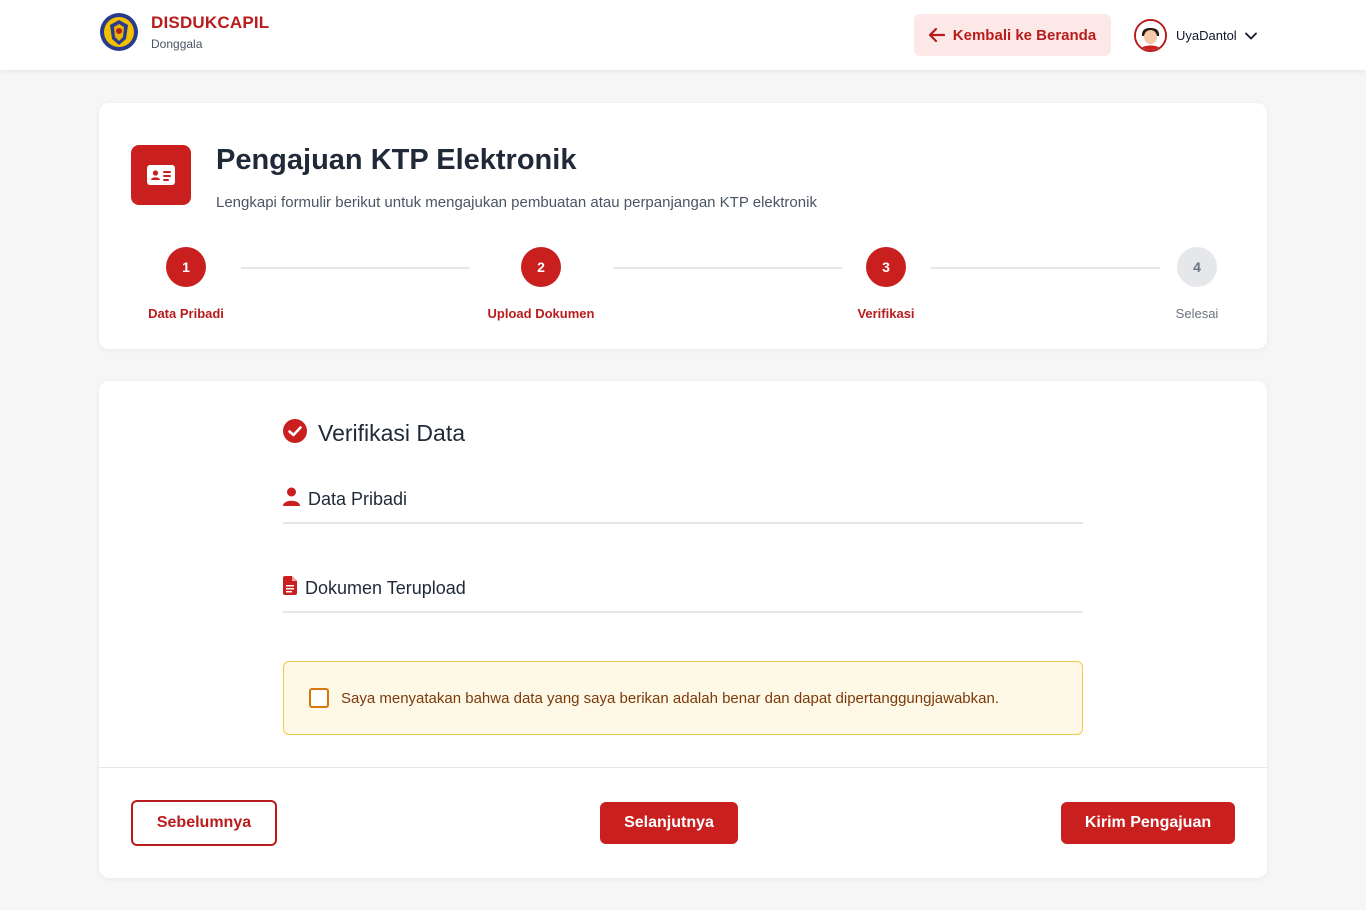  Describe the element at coordinates (385, 587) in the screenshot. I see `documents-title: Dokumen Terupload` at that location.